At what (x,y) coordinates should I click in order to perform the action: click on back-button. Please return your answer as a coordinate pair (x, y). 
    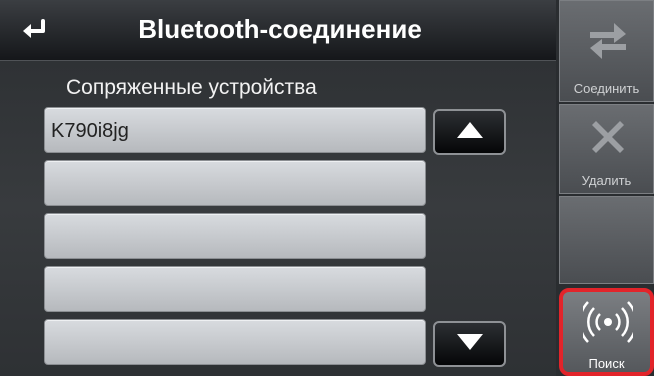
    Looking at the image, I should click on (34, 32).